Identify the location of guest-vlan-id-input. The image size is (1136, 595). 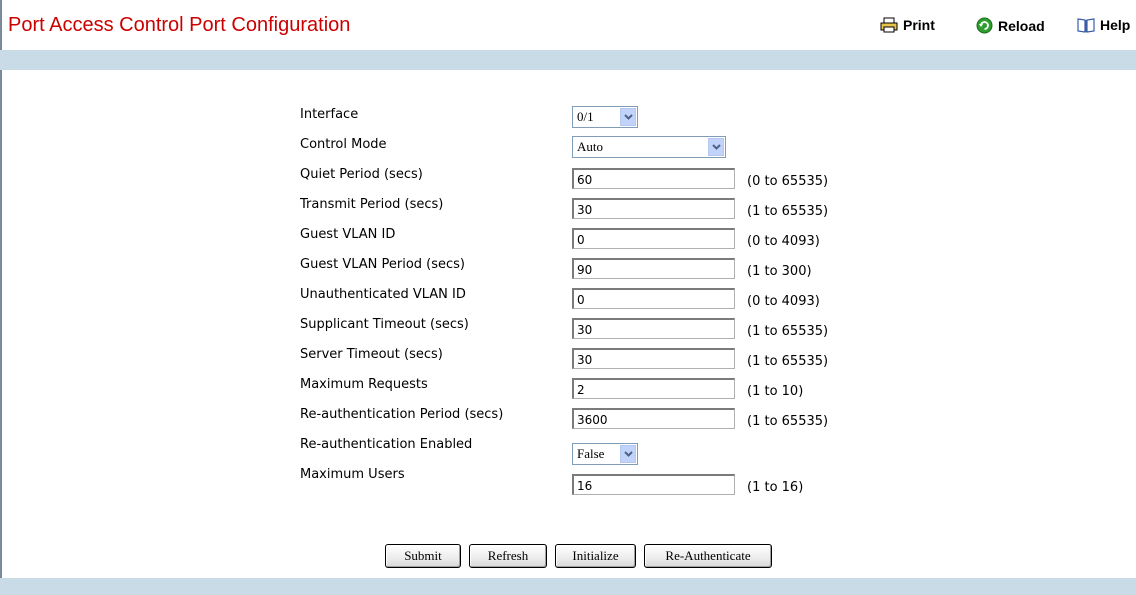
(653, 238).